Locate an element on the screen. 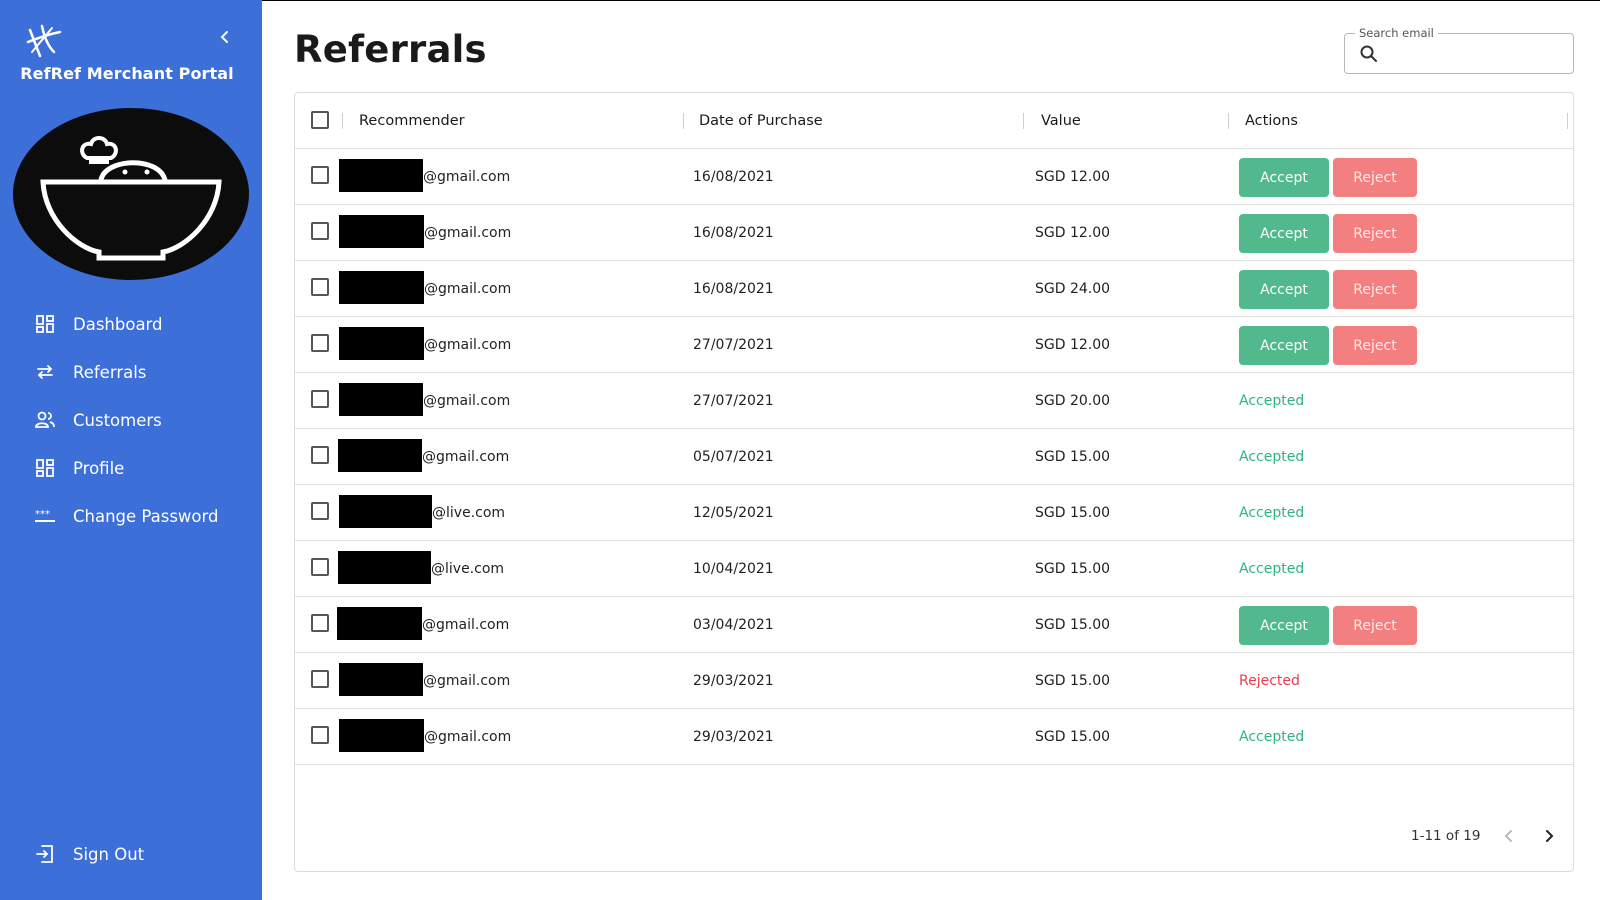 Image resolution: width=1600 pixels, height=900 pixels. password-icon: *** is located at coordinates (45, 516).